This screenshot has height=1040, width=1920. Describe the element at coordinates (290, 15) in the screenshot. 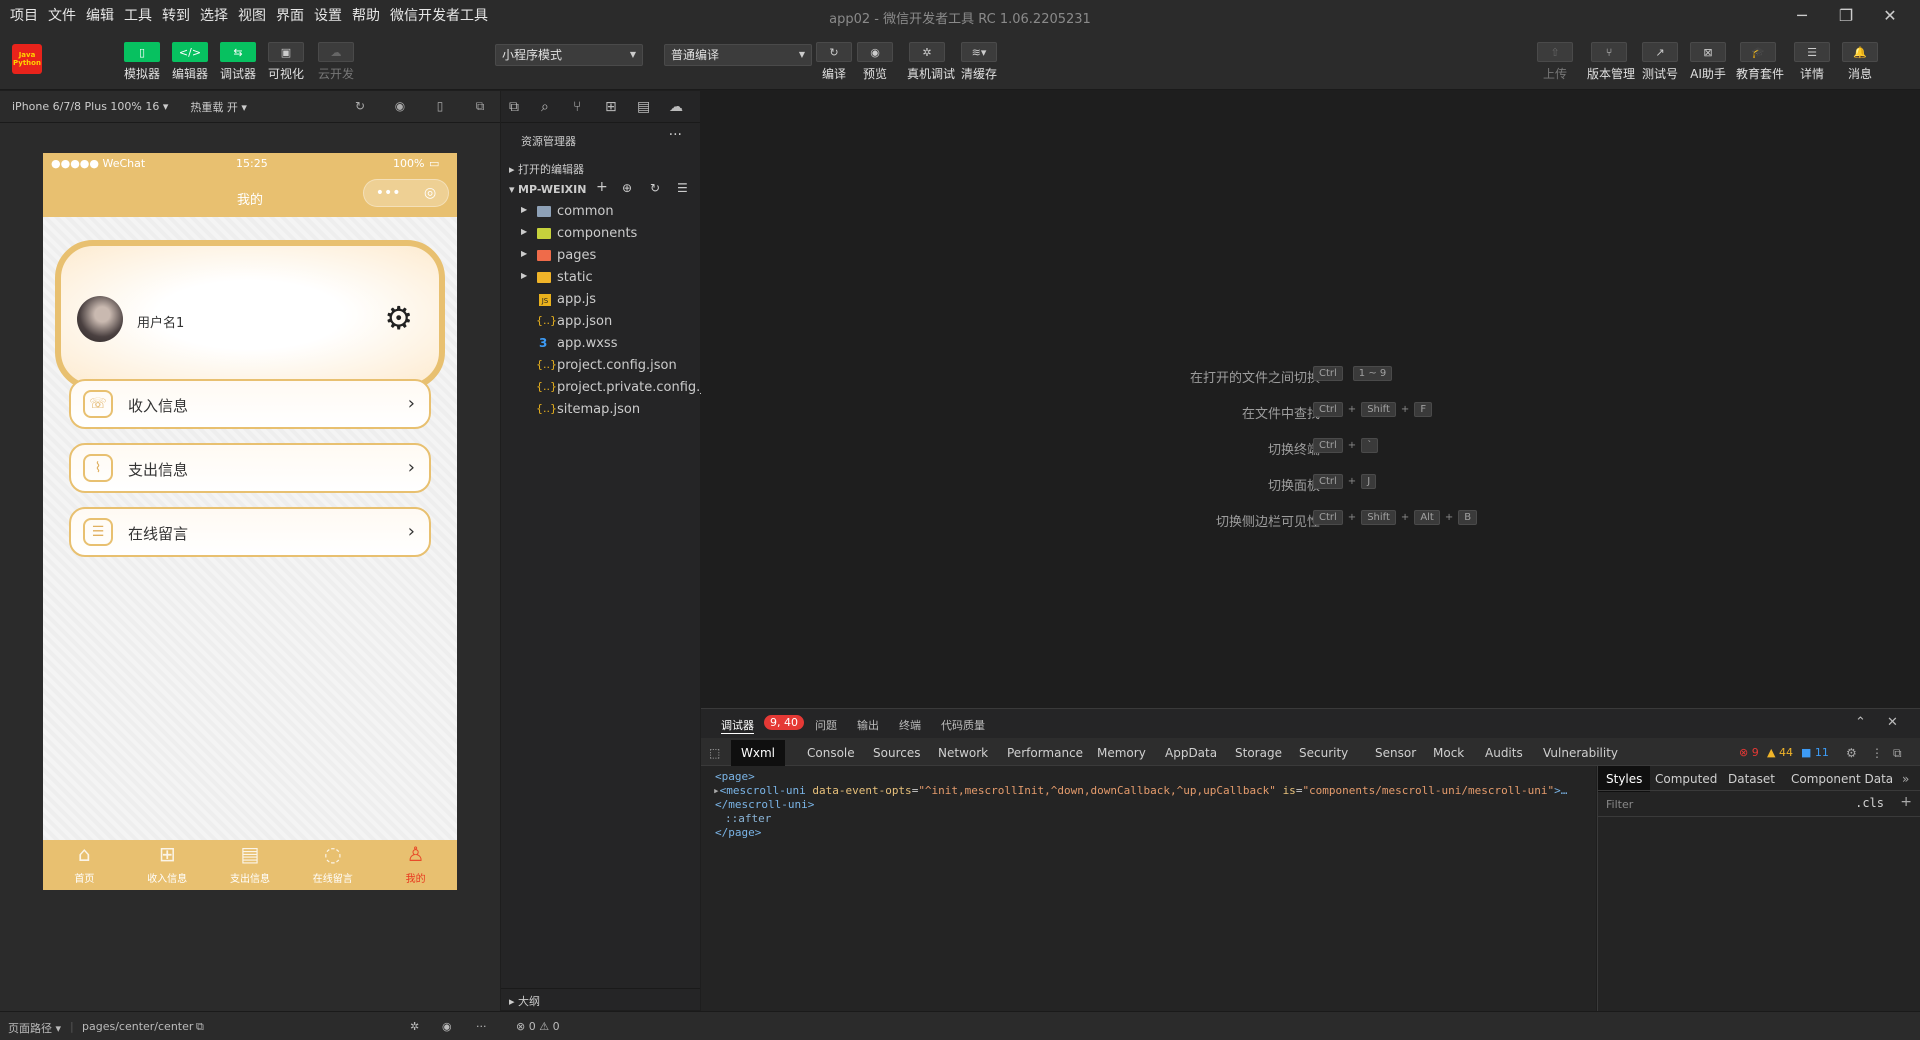

I see `menu-interface: 界面` at that location.